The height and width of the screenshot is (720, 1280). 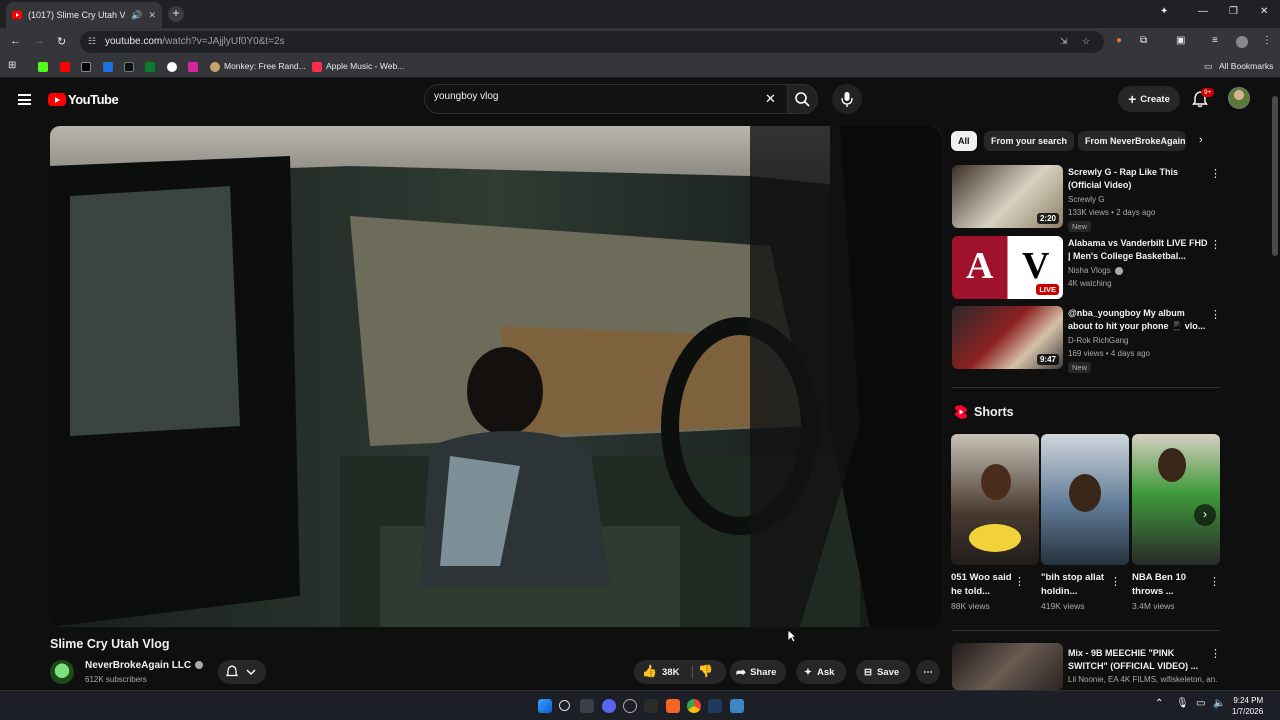 What do you see at coordinates (1086, 41) in the screenshot?
I see `bookmark-star-icon: ☆` at bounding box center [1086, 41].